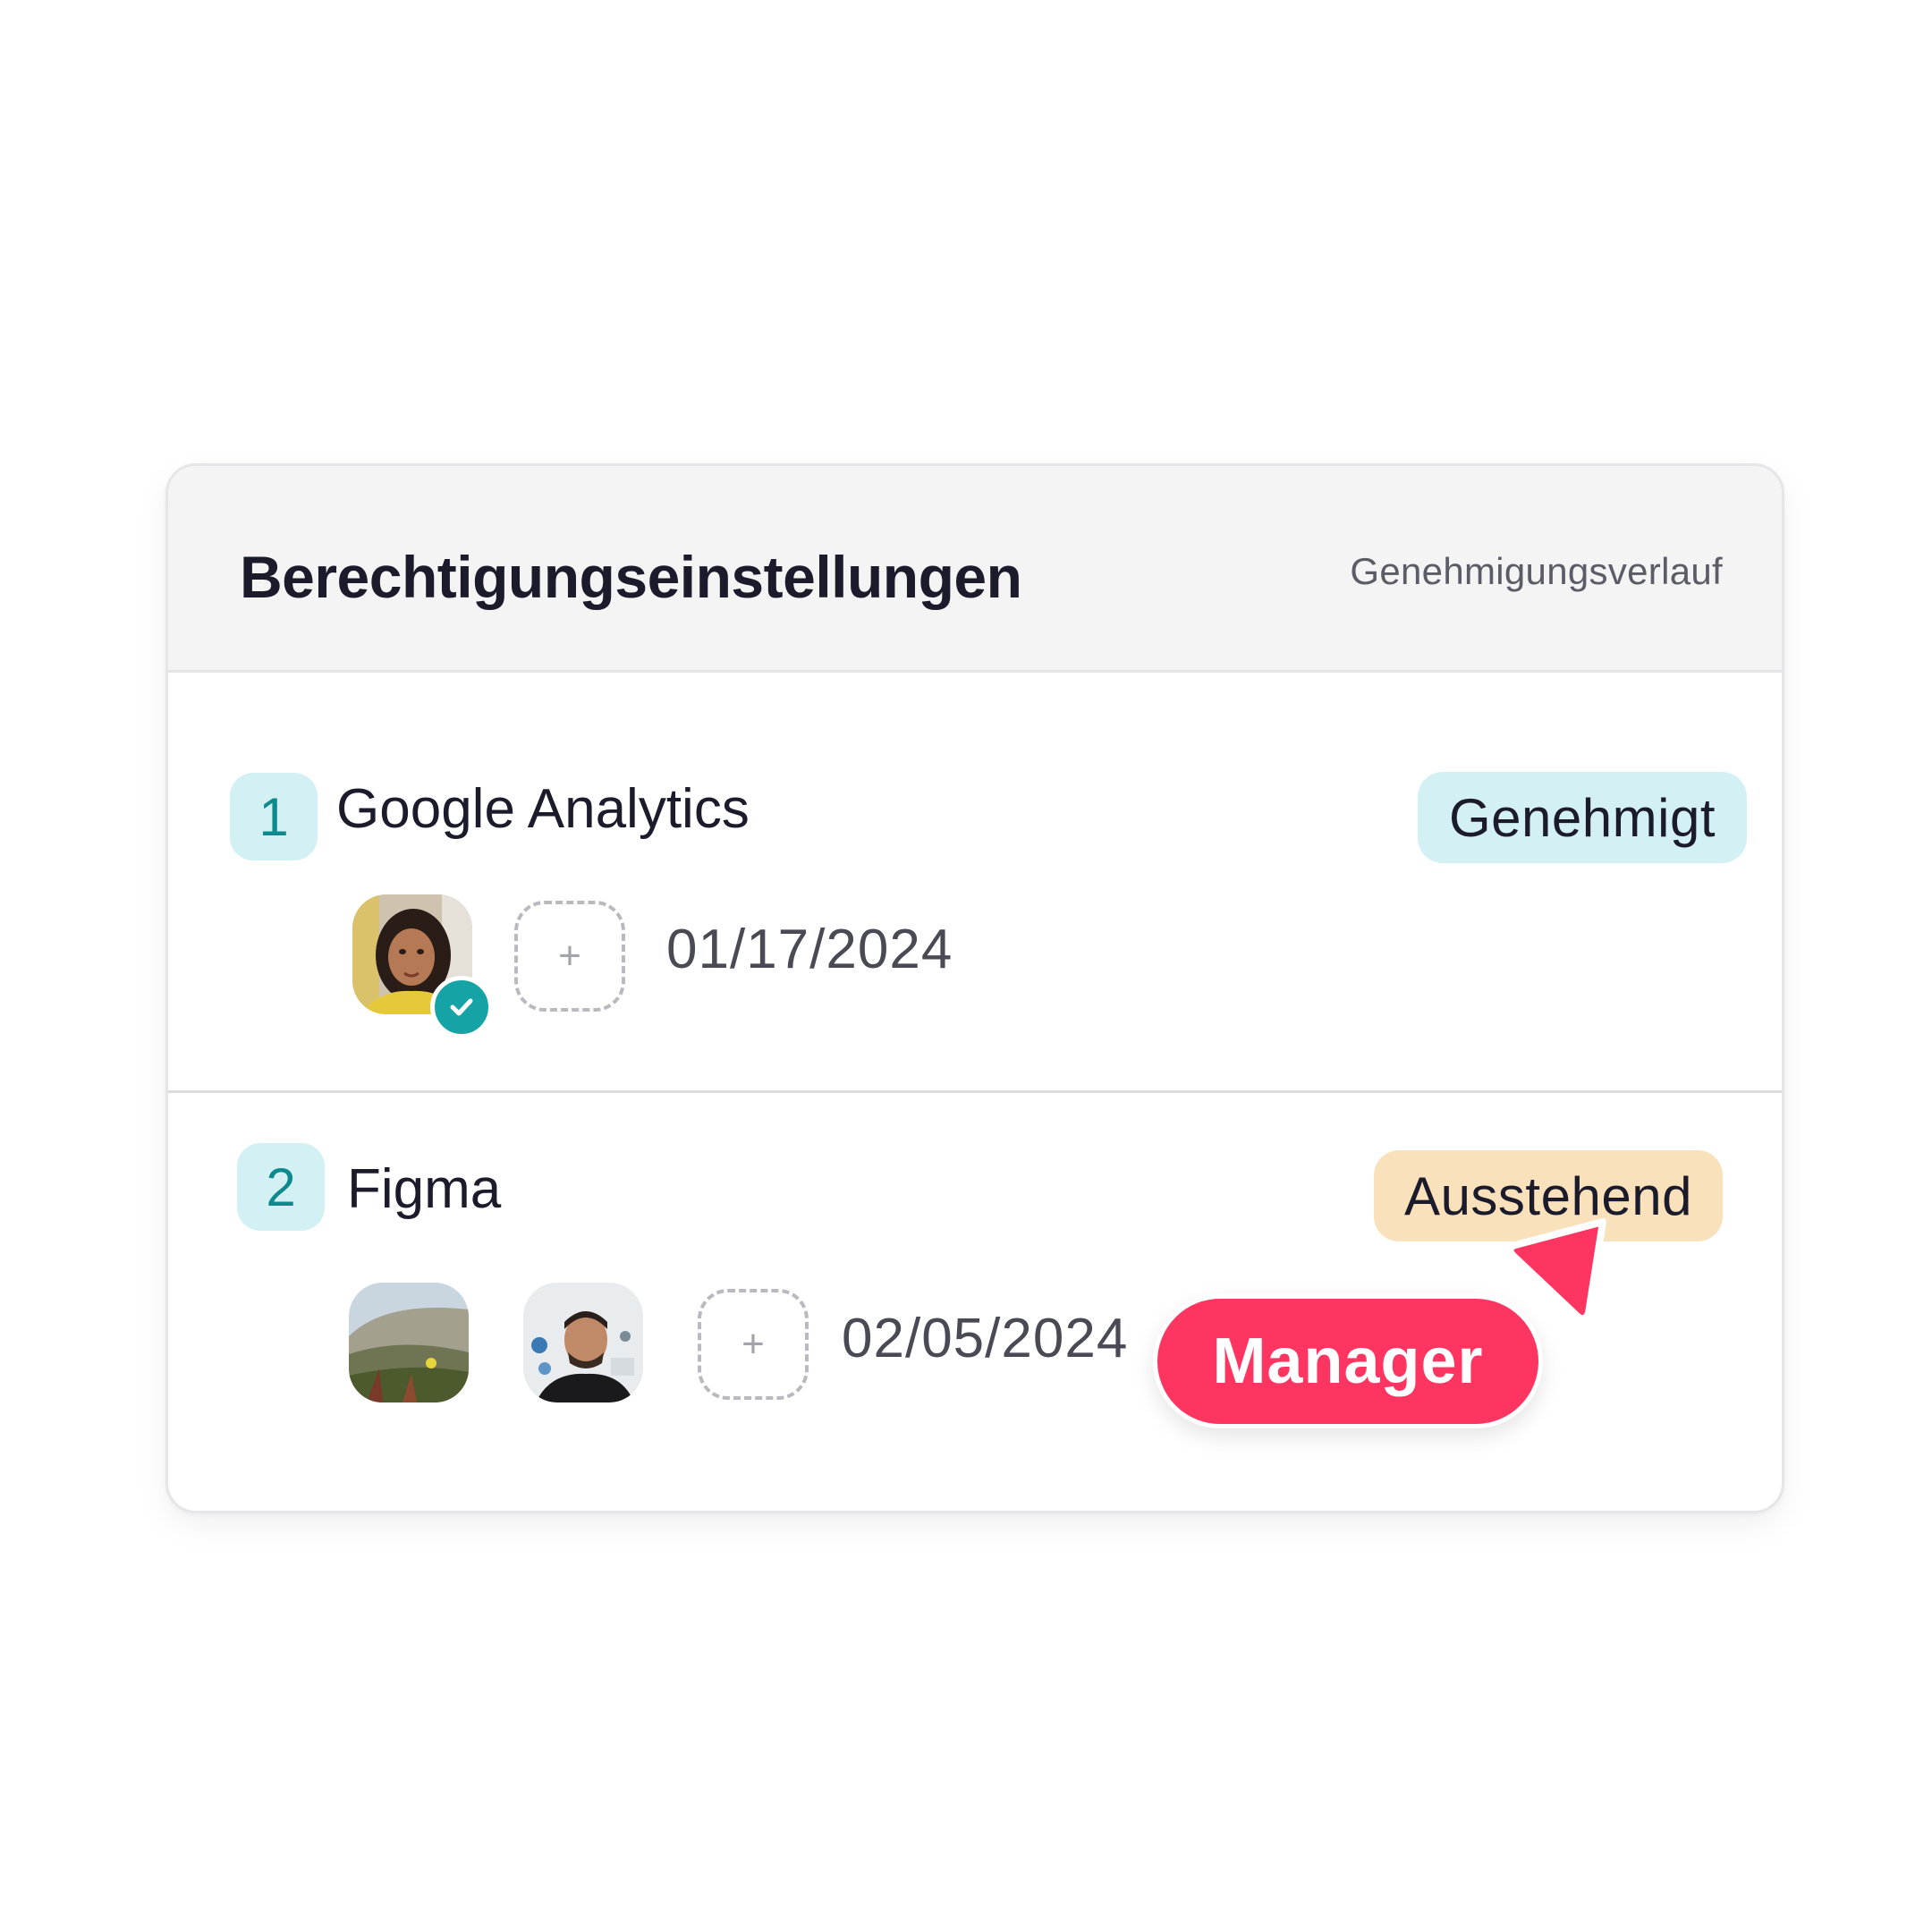  What do you see at coordinates (281, 1187) in the screenshot?
I see `step-number-badge: 2` at bounding box center [281, 1187].